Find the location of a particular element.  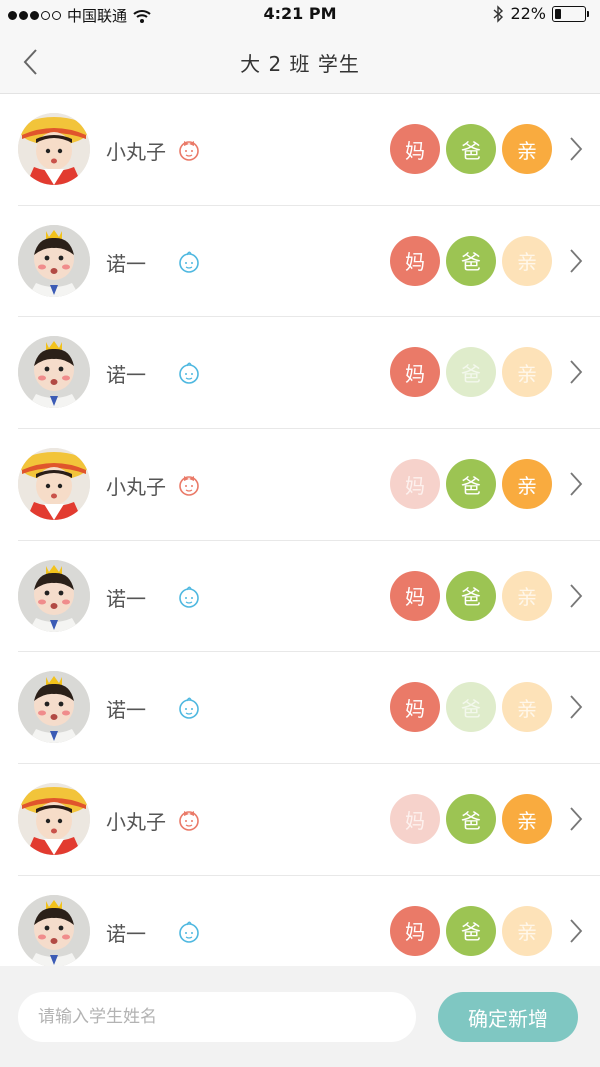

status-bar: 中国联通 4:21 PM 22% is located at coordinates (300, 15).